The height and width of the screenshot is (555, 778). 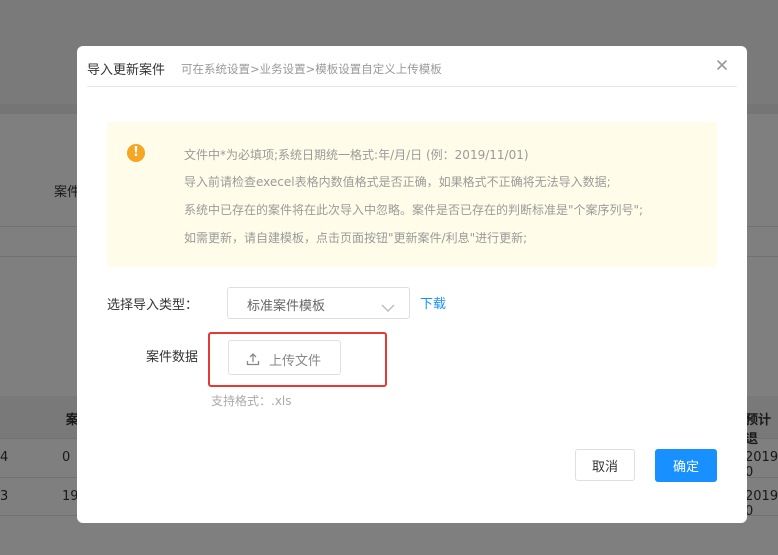 What do you see at coordinates (153, 305) in the screenshot?
I see `import-type-label: 选择导入类型：` at bounding box center [153, 305].